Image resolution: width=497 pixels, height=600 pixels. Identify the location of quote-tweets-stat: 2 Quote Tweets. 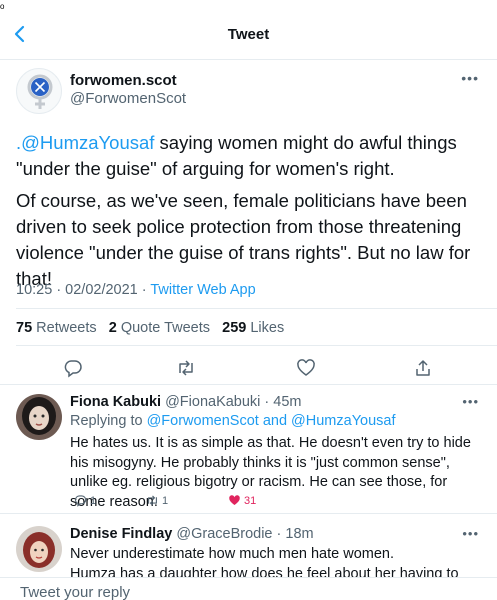
(159, 328).